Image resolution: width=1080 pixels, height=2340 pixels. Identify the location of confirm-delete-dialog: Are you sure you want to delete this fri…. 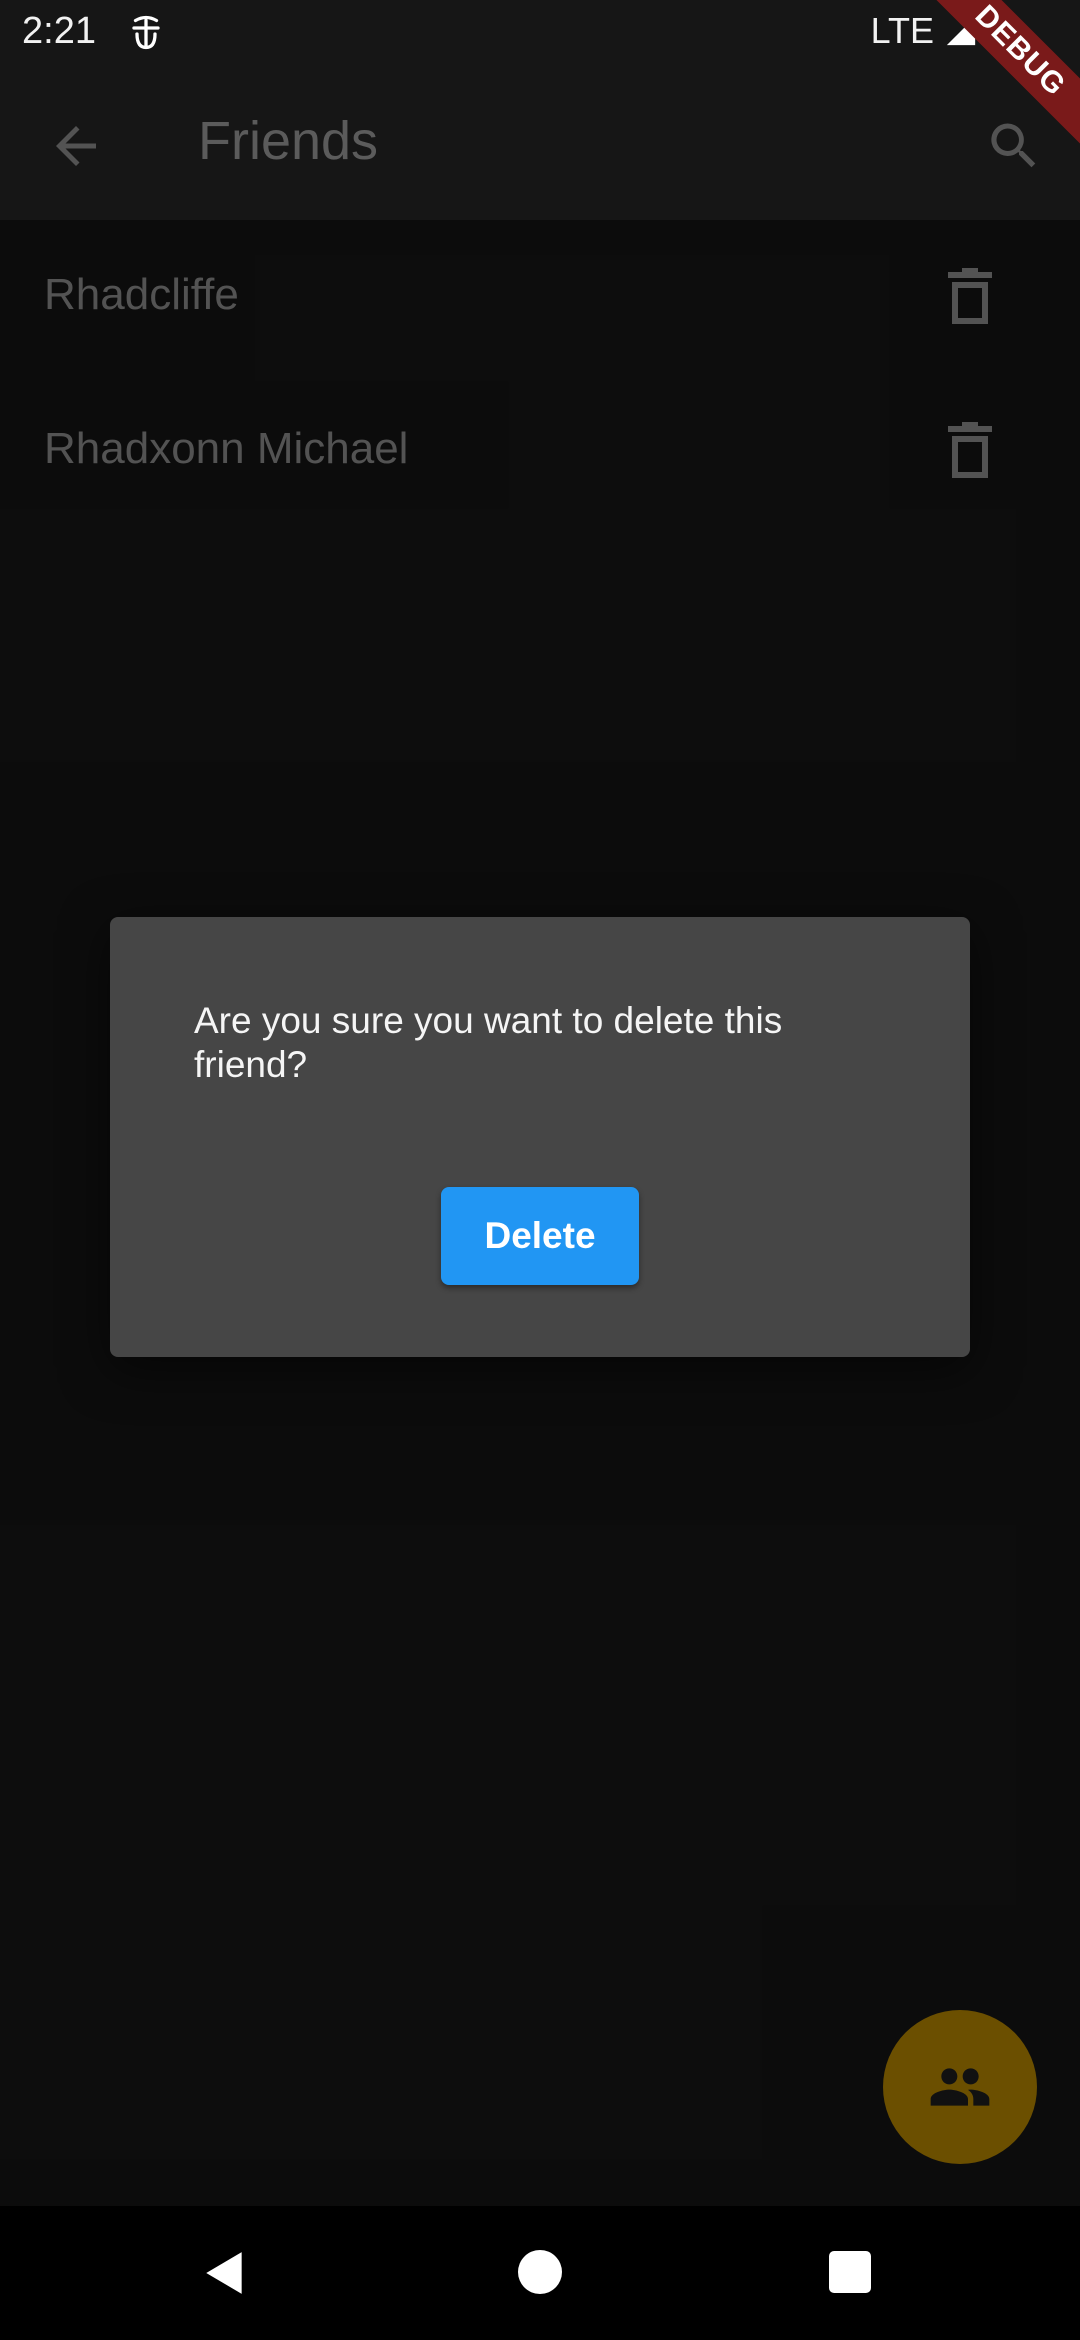
(540, 1137).